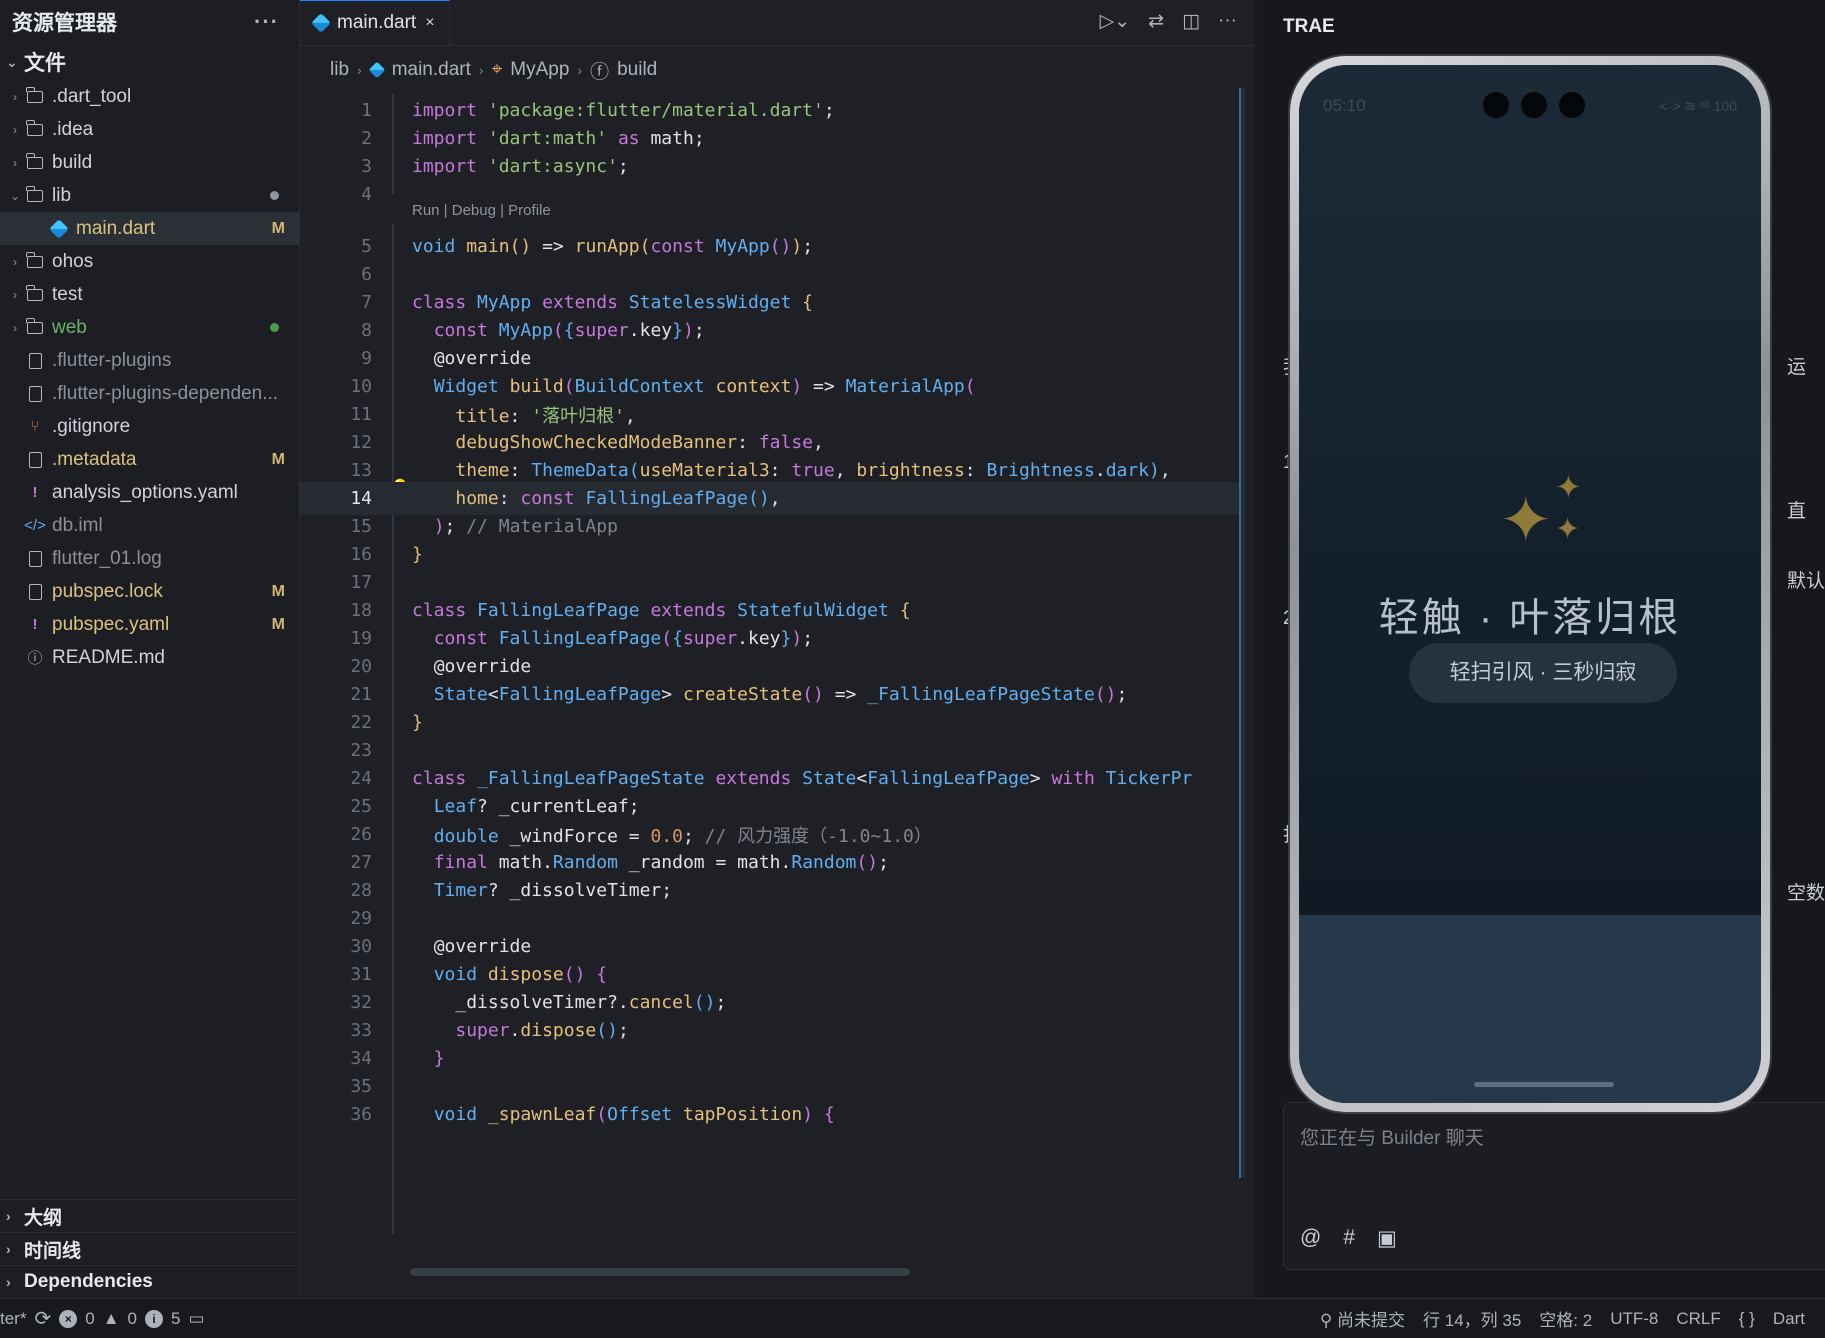 The height and width of the screenshot is (1338, 1825). What do you see at coordinates (149, 426) in the screenshot?
I see `tree-item: ⑂ .gitignore` at bounding box center [149, 426].